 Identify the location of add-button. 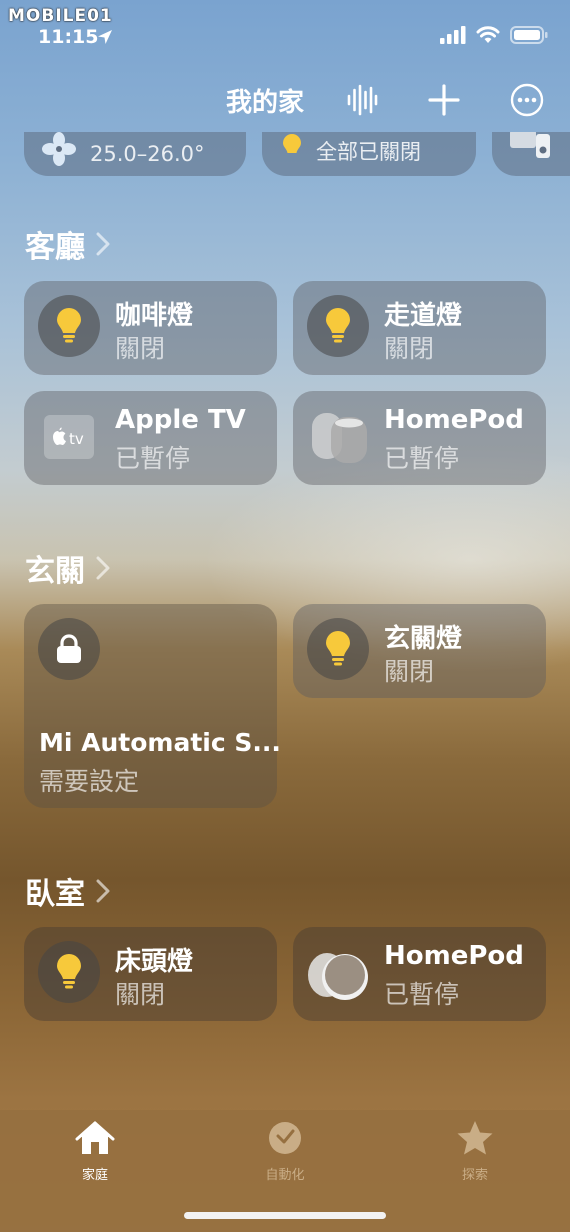
(444, 100).